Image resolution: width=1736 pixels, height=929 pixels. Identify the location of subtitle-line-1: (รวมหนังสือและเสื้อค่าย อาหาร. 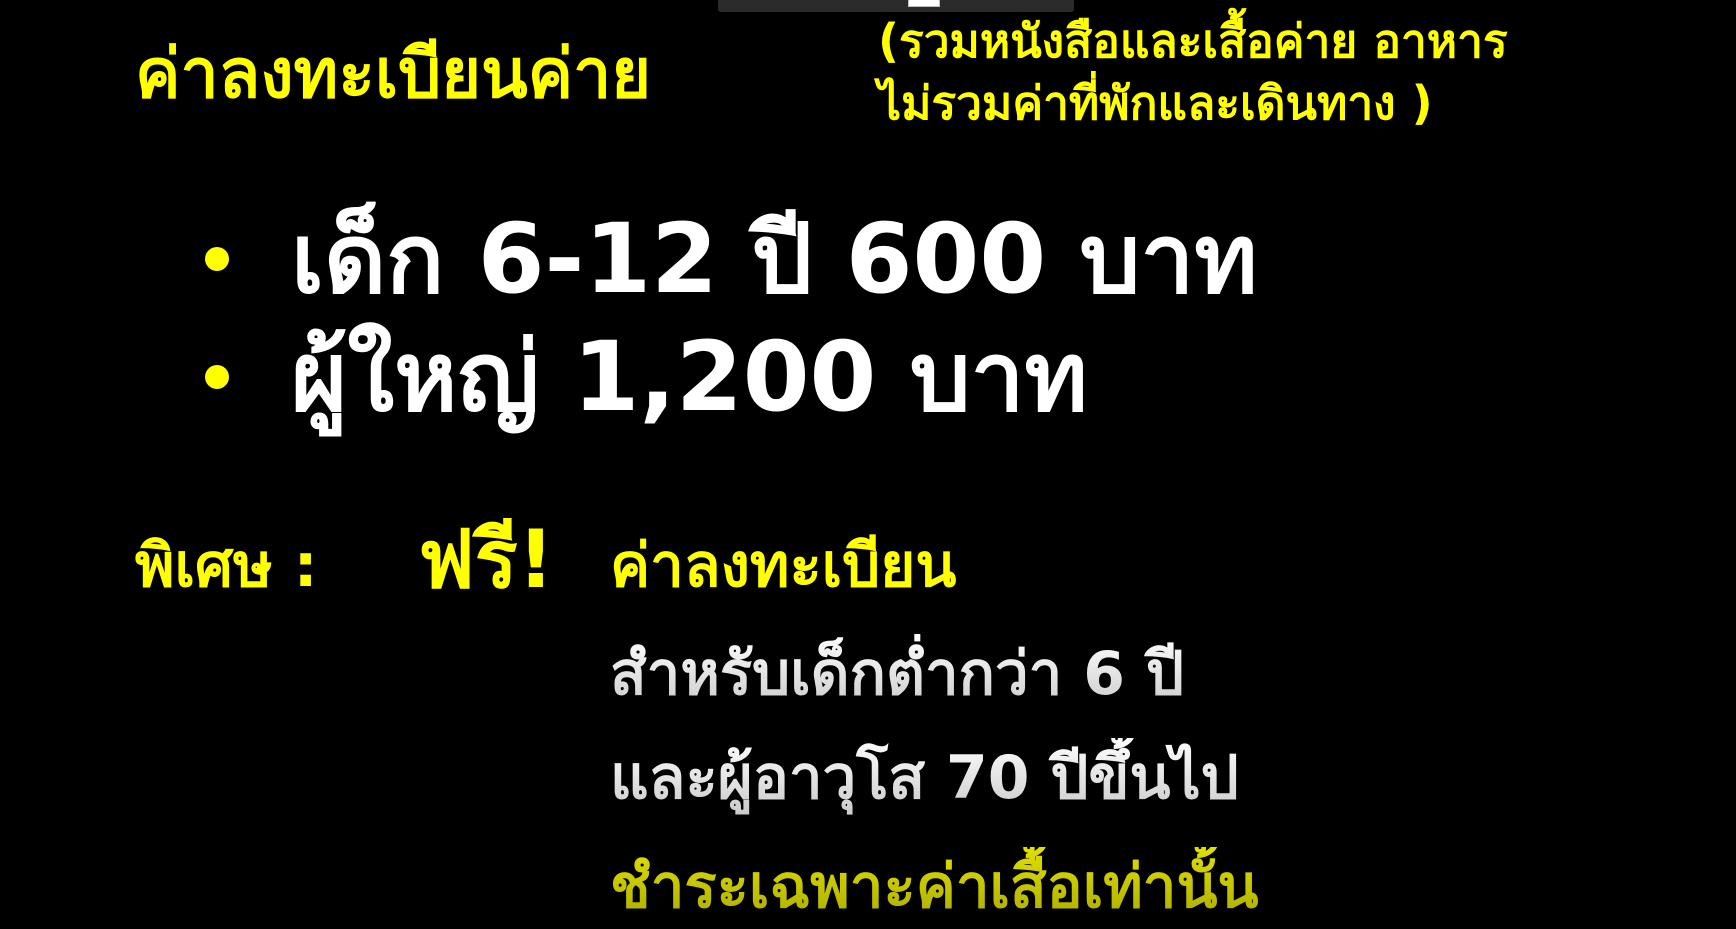
(1193, 41).